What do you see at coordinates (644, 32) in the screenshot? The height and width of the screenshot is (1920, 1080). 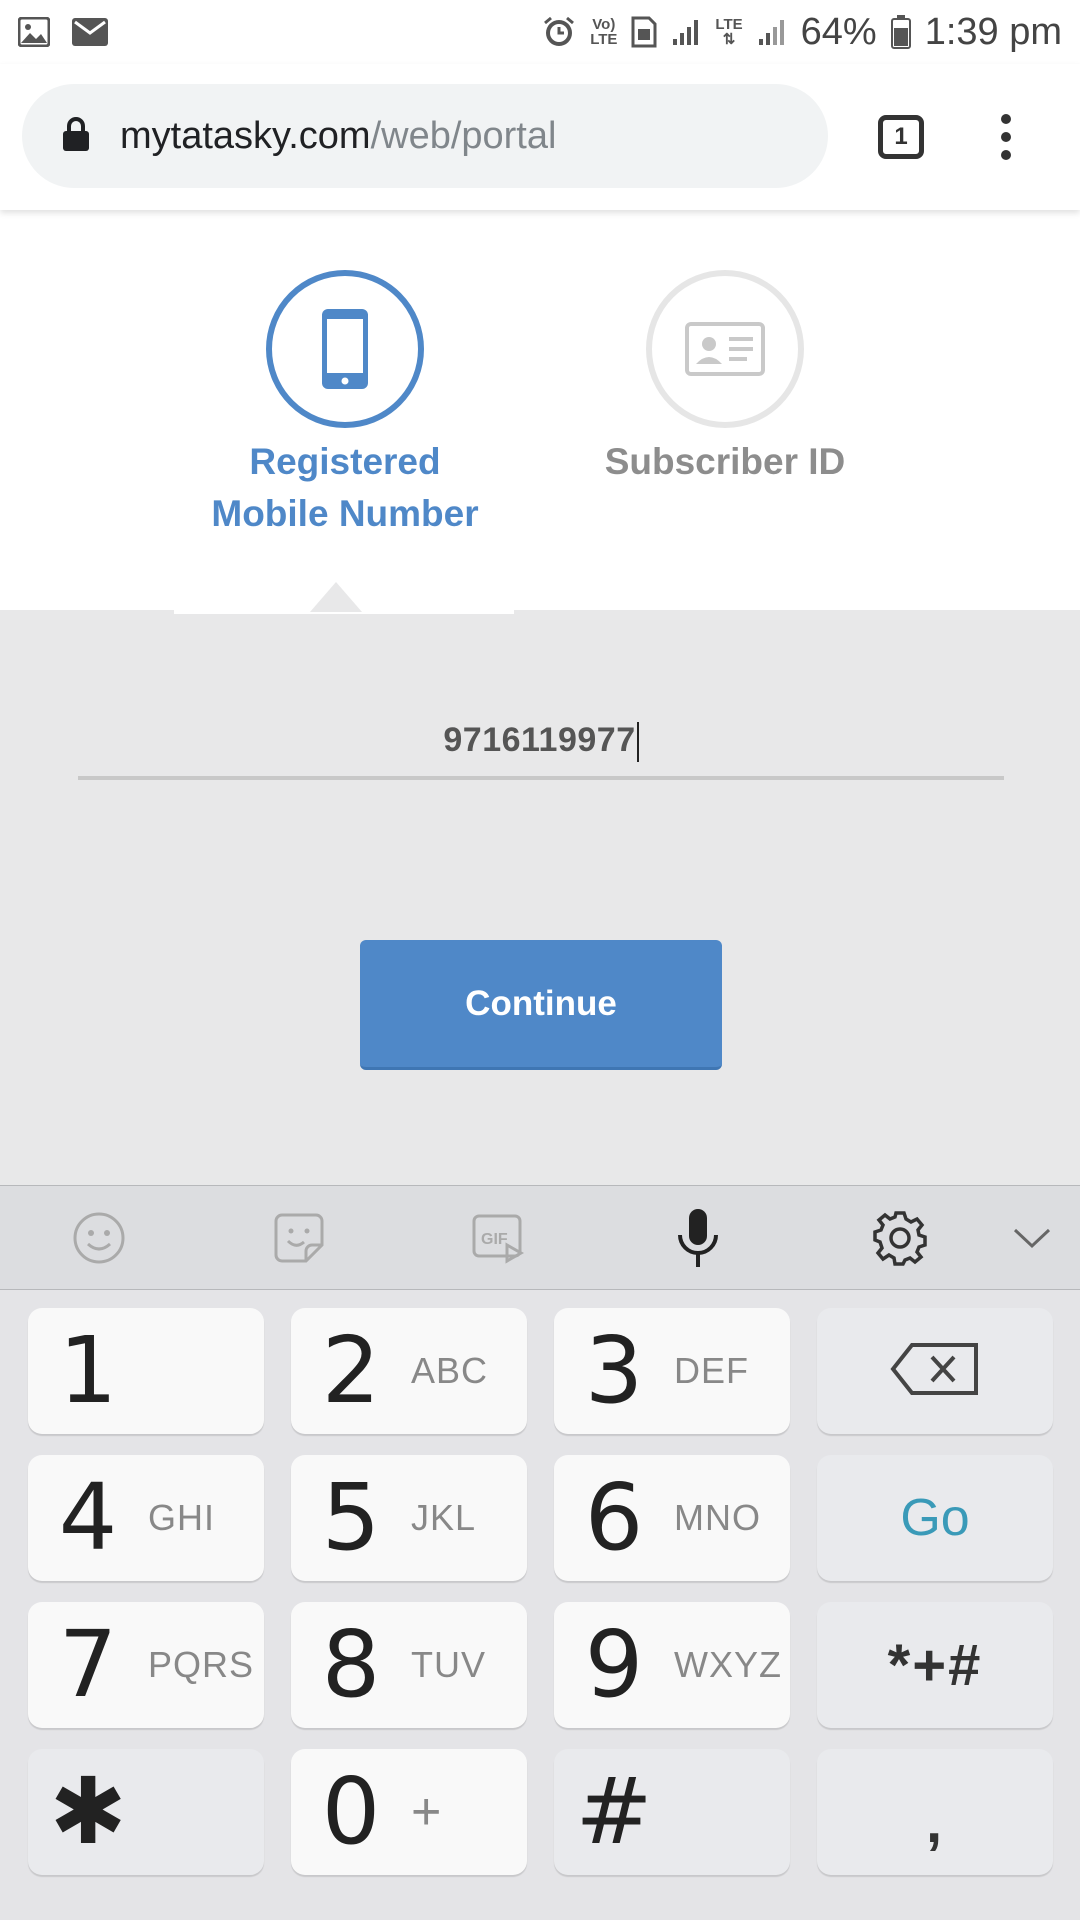 I see `sim-icon` at bounding box center [644, 32].